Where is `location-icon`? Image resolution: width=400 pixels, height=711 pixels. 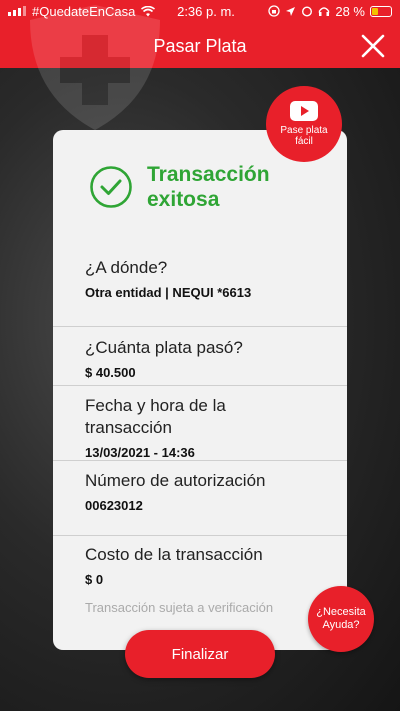 location-icon is located at coordinates (291, 11).